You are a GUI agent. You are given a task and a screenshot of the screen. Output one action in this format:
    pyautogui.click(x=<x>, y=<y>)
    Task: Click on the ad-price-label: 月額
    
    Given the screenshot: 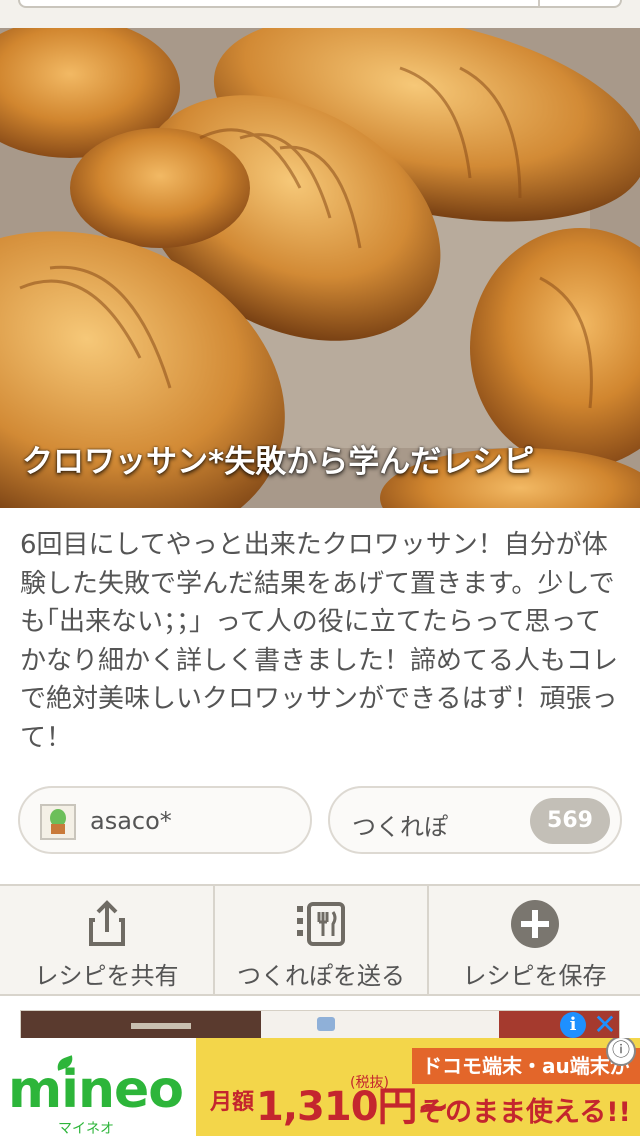 What is the action you would take?
    pyautogui.click(x=232, y=1102)
    